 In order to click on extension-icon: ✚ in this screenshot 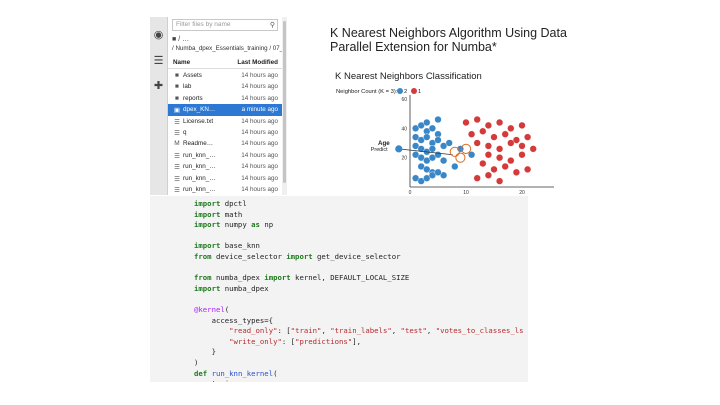, I will do `click(158, 86)`.